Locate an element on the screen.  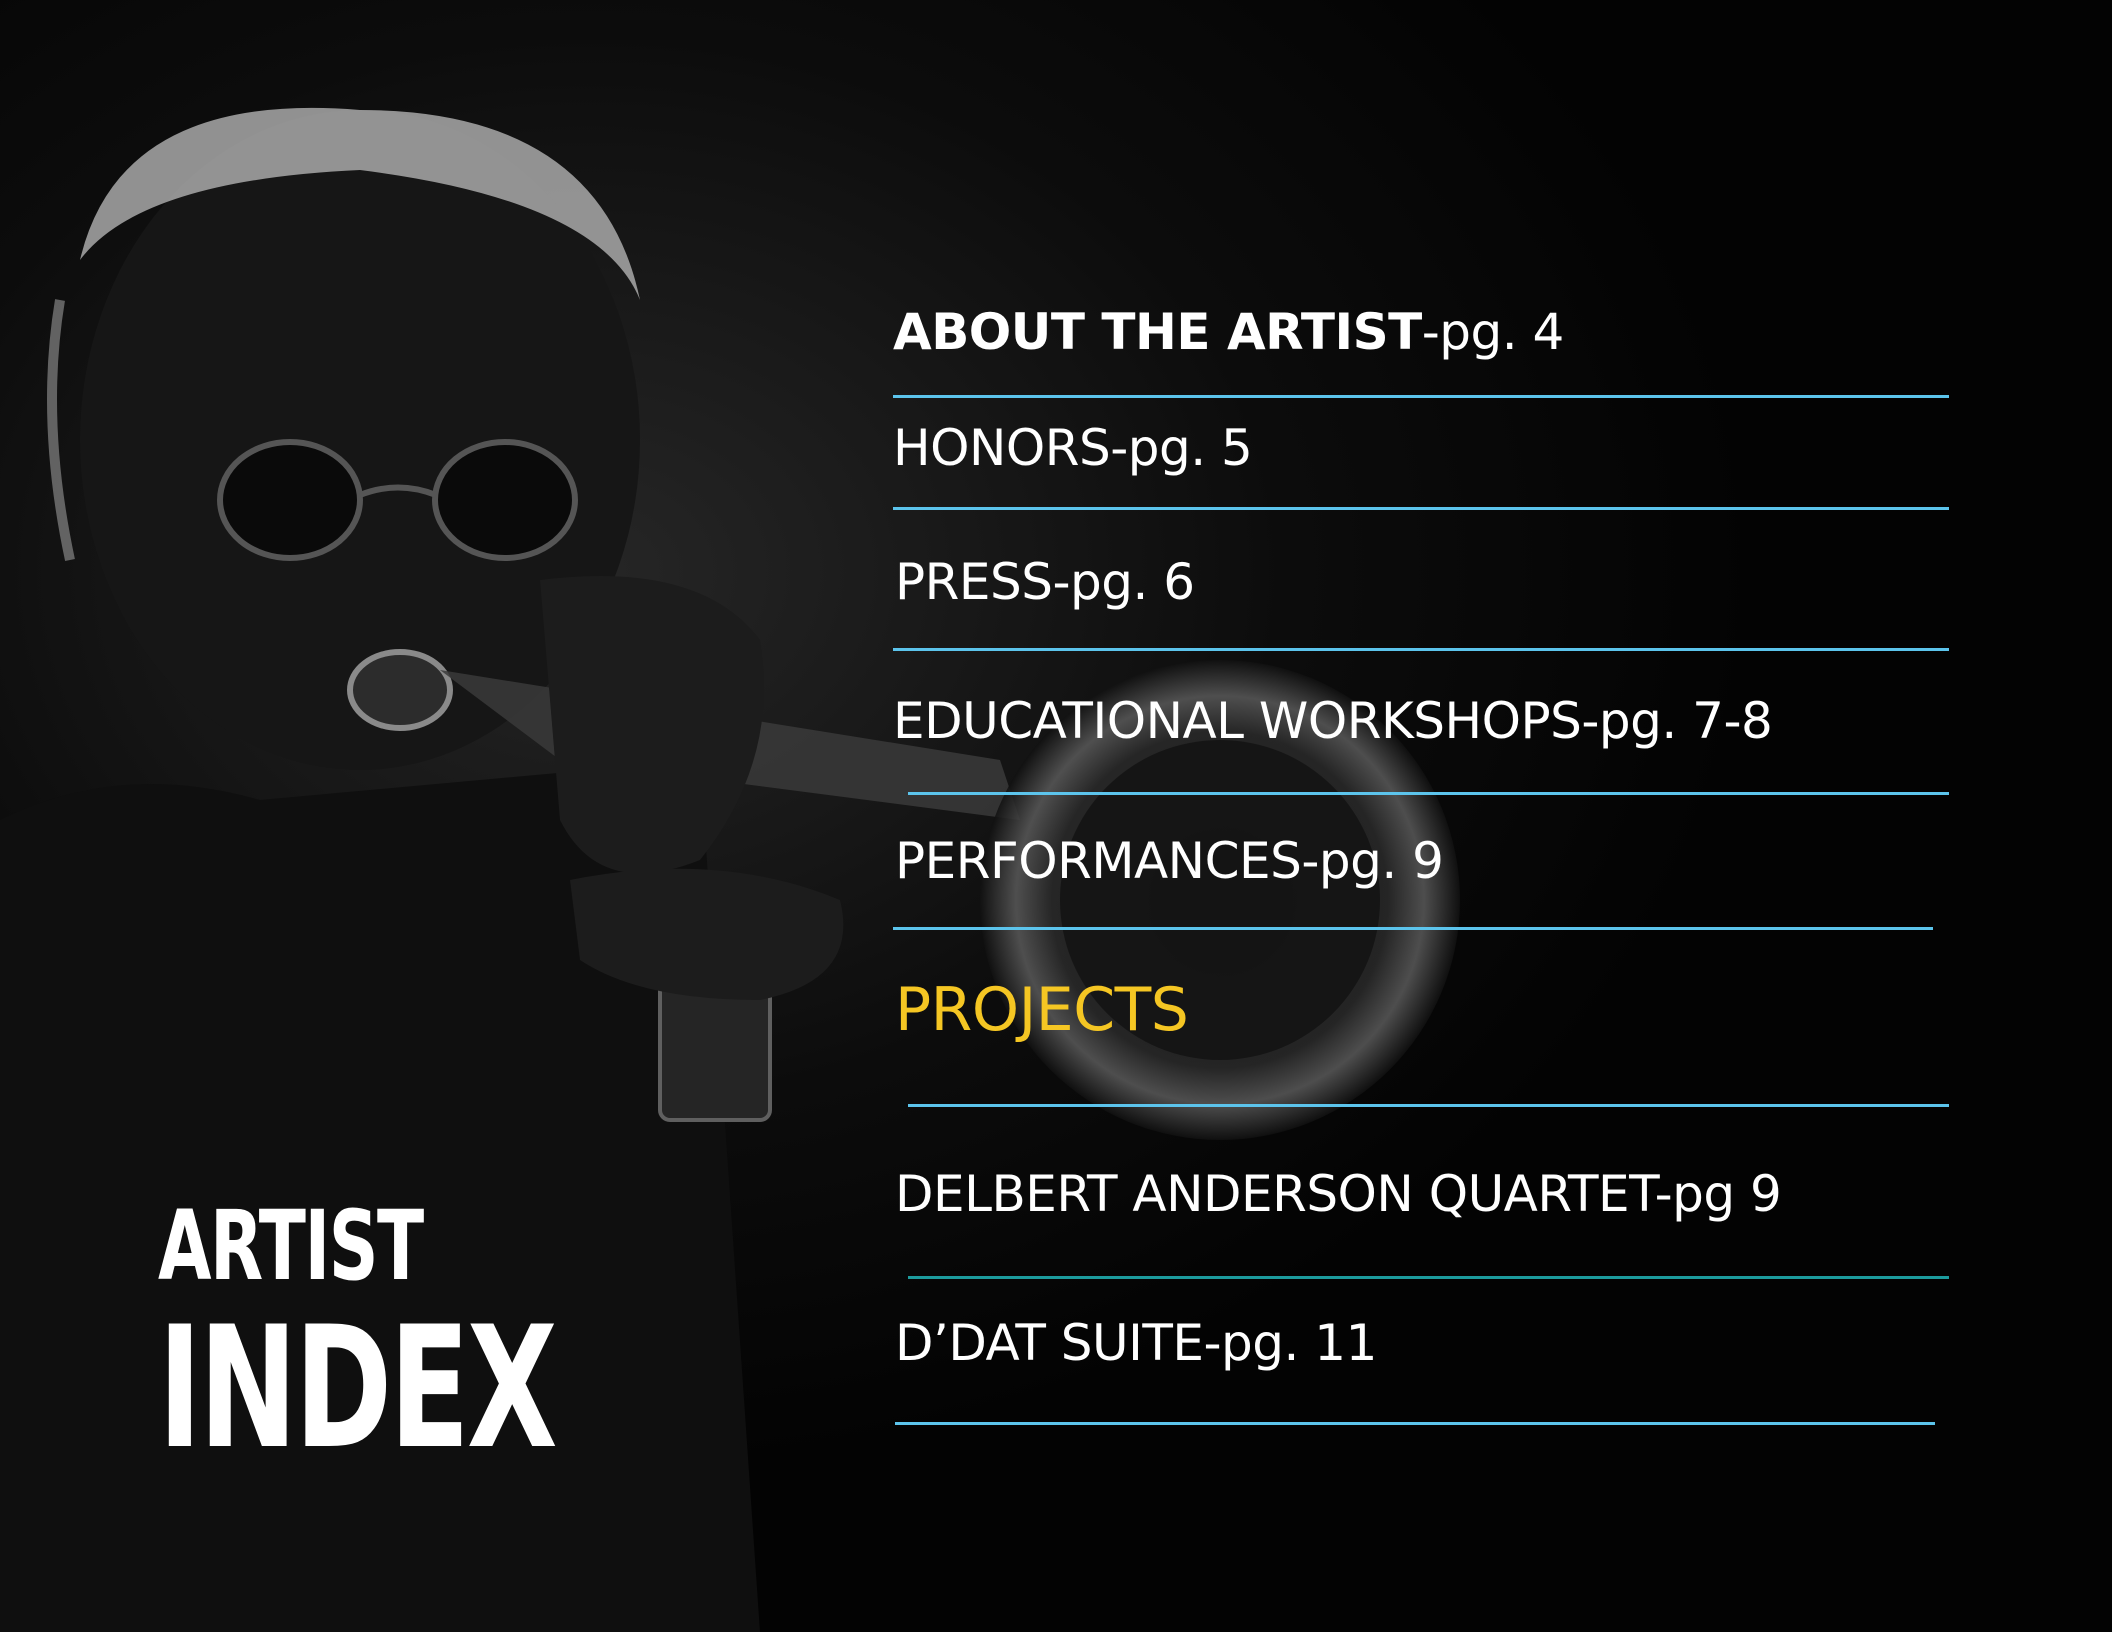
projects-heading: PROJECTS is located at coordinates (1042, 1010).